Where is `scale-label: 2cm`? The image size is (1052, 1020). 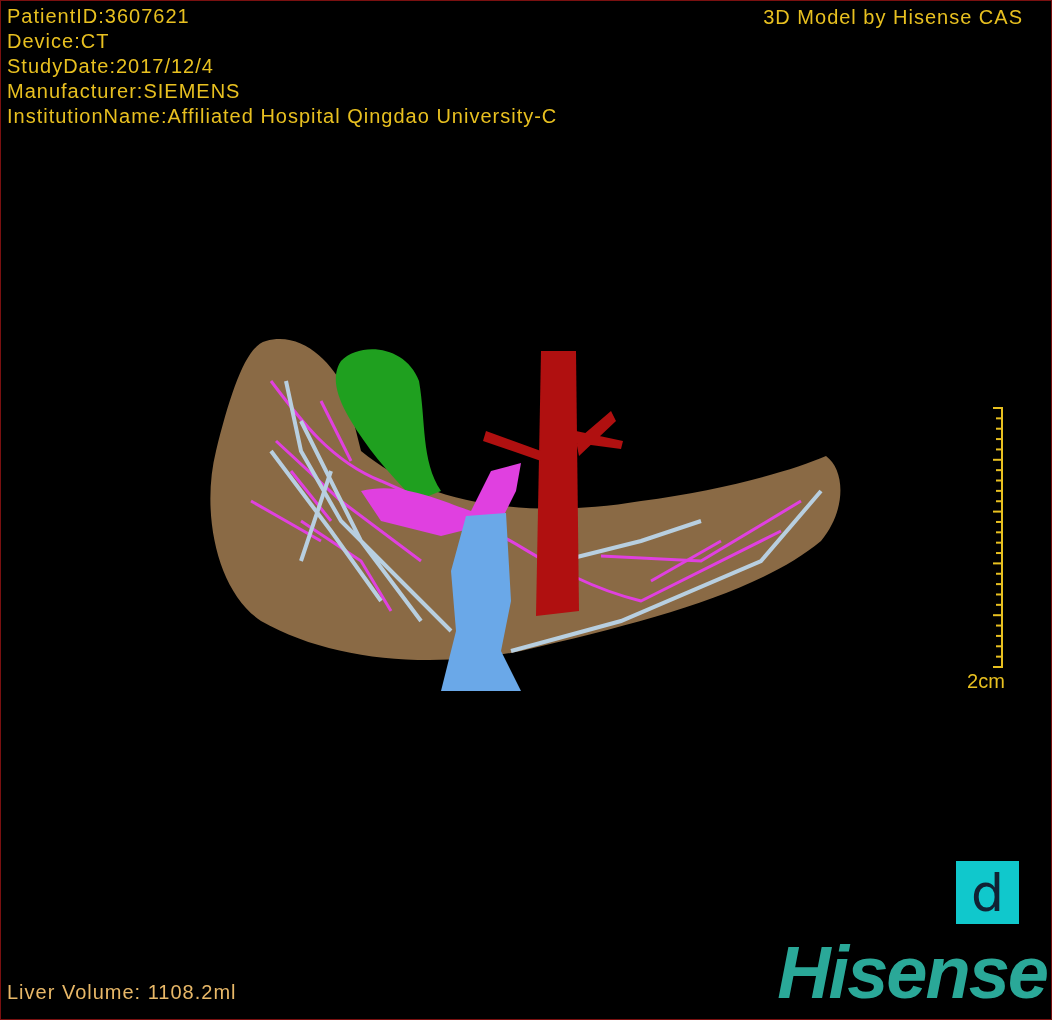 scale-label: 2cm is located at coordinates (985, 681).